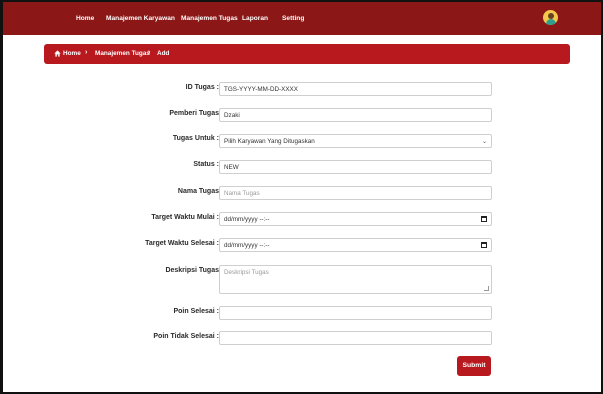 The height and width of the screenshot is (394, 603). What do you see at coordinates (206, 164) in the screenshot?
I see `label-status: Status :` at bounding box center [206, 164].